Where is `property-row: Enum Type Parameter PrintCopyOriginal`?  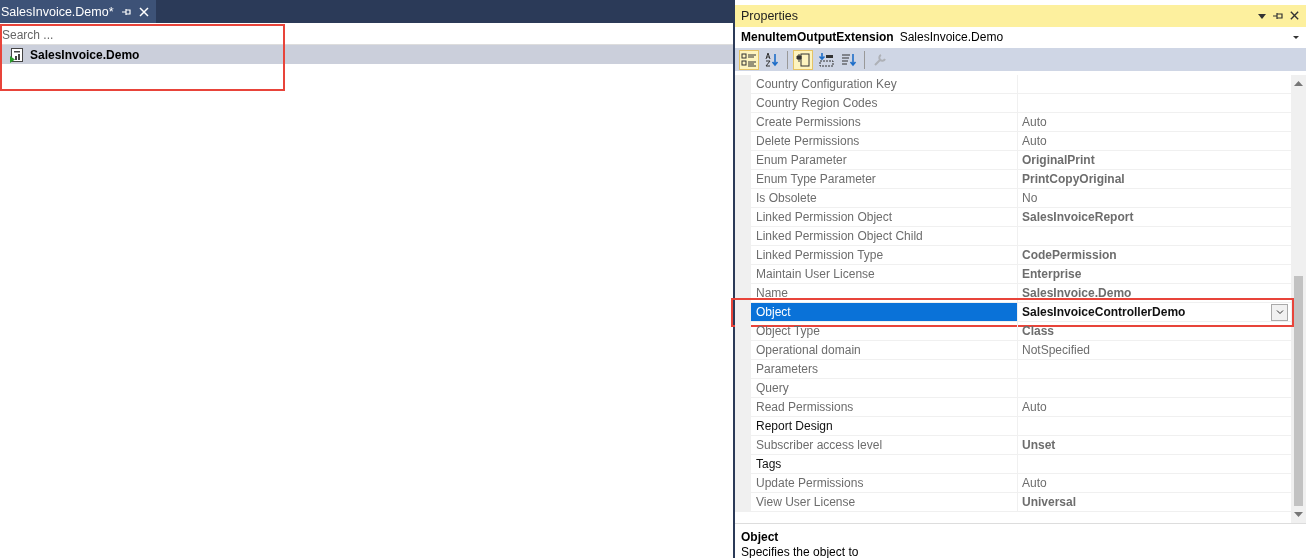
property-row: Enum Type Parameter PrintCopyOriginal is located at coordinates (1013, 180).